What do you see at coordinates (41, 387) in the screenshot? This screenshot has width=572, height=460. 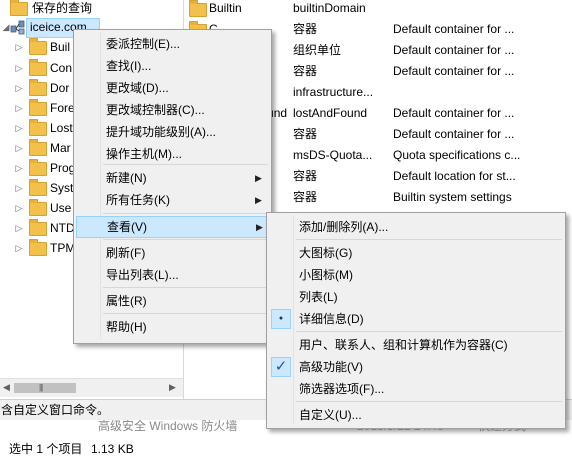 I see `scrollbar-grip-icon: |||` at bounding box center [41, 387].